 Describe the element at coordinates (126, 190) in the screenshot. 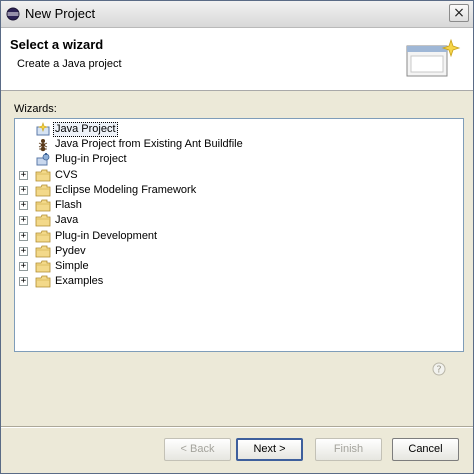

I see `tree-item-label: Eclipse Modeling Framework` at that location.